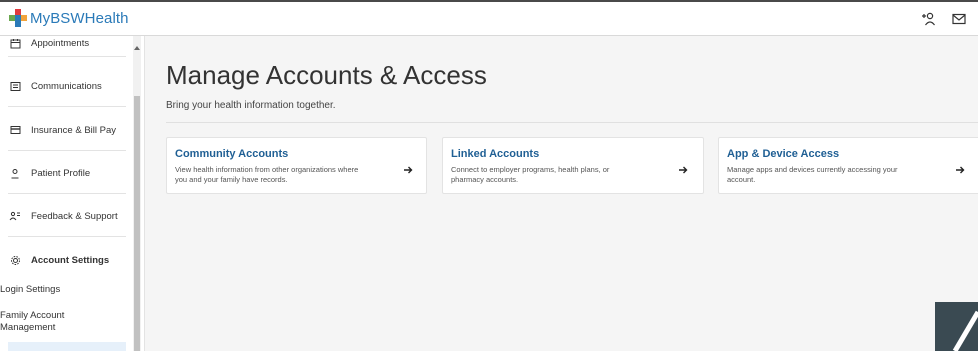 Image resolution: width=978 pixels, height=351 pixels. I want to click on sidebar-subitem-login-settings: Login Settings, so click(62, 290).